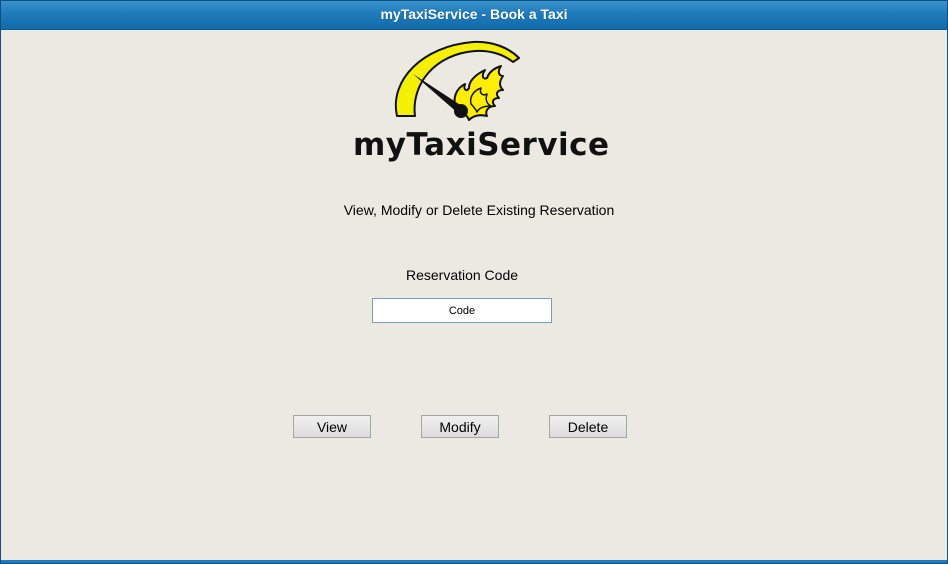 The image size is (948, 564). What do you see at coordinates (481, 145) in the screenshot?
I see `logo-wordmark: myTaxiService` at bounding box center [481, 145].